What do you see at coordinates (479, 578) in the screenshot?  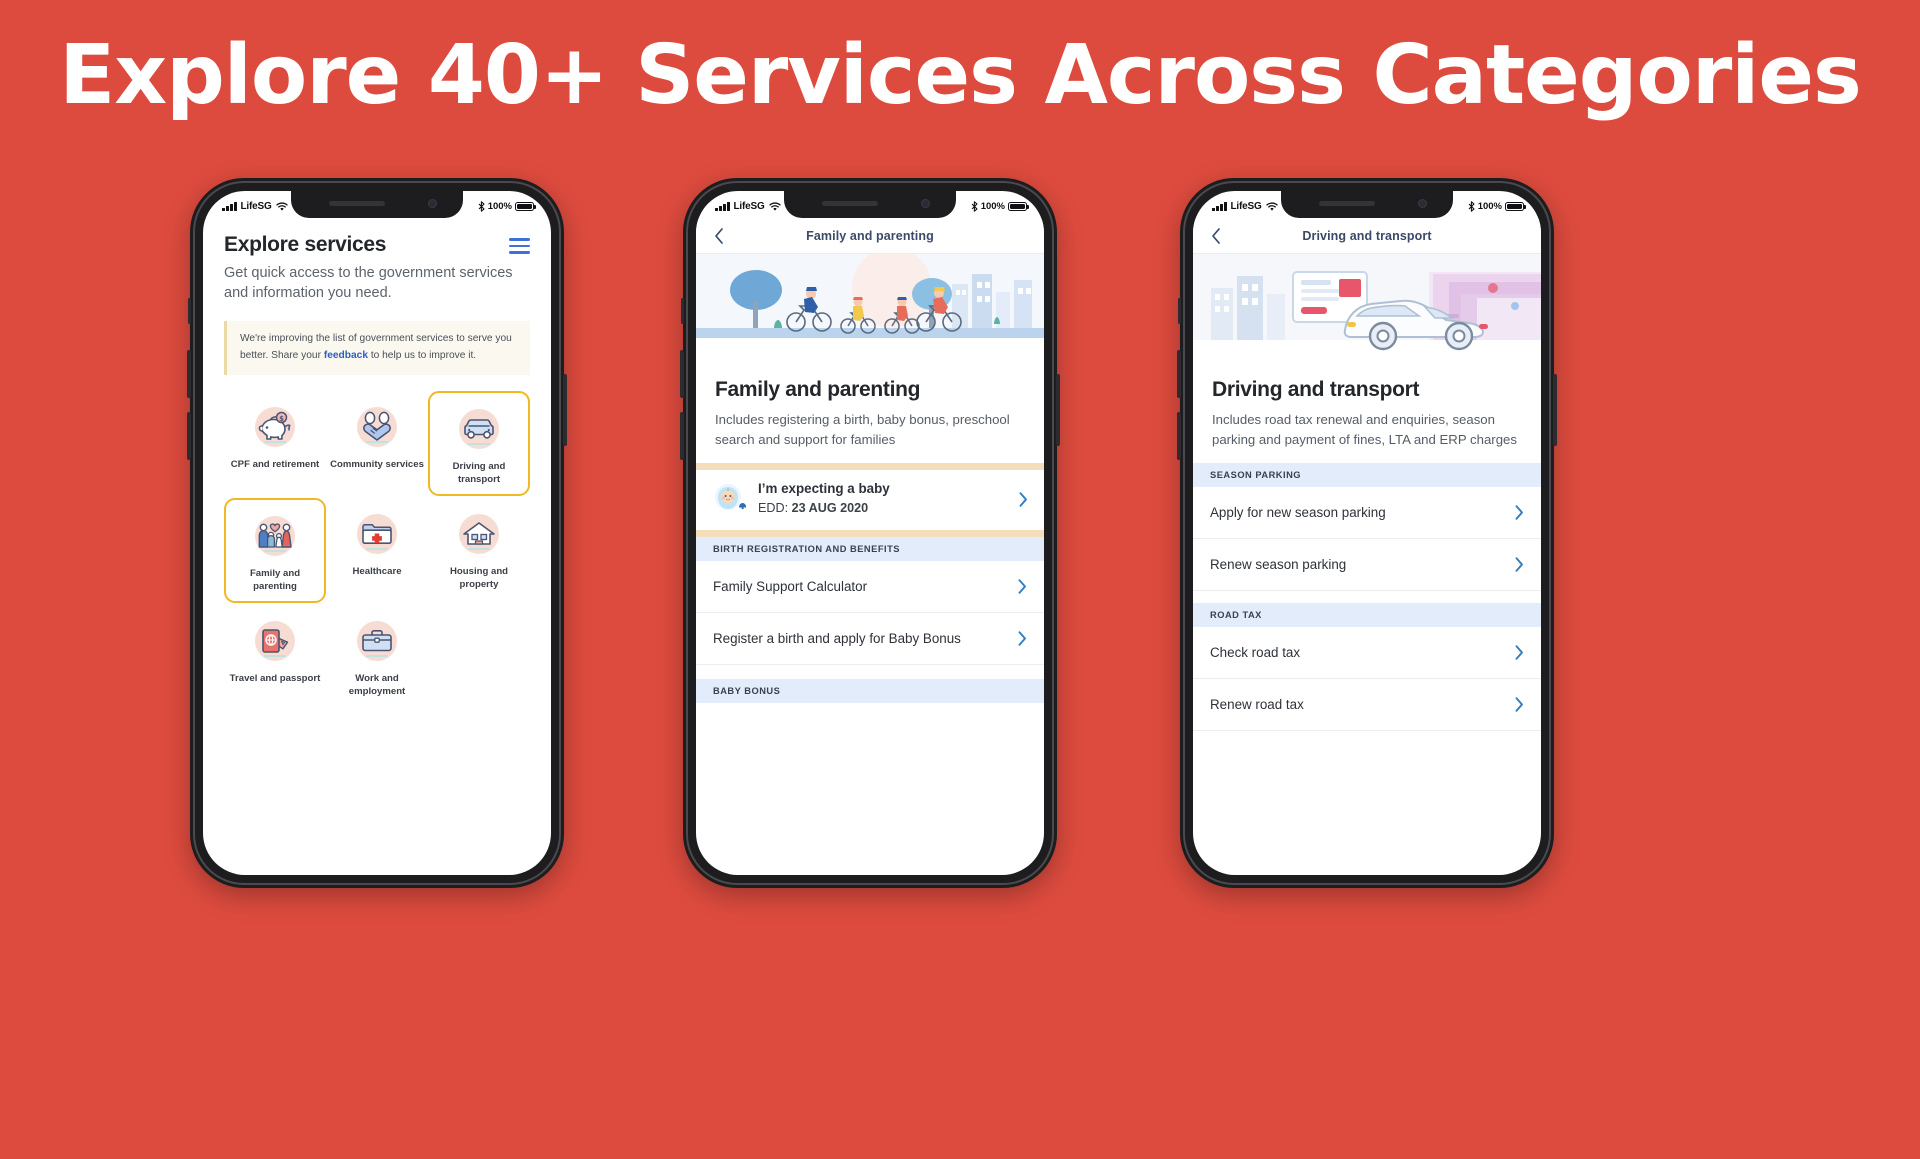 I see `category-label: Housing and property` at bounding box center [479, 578].